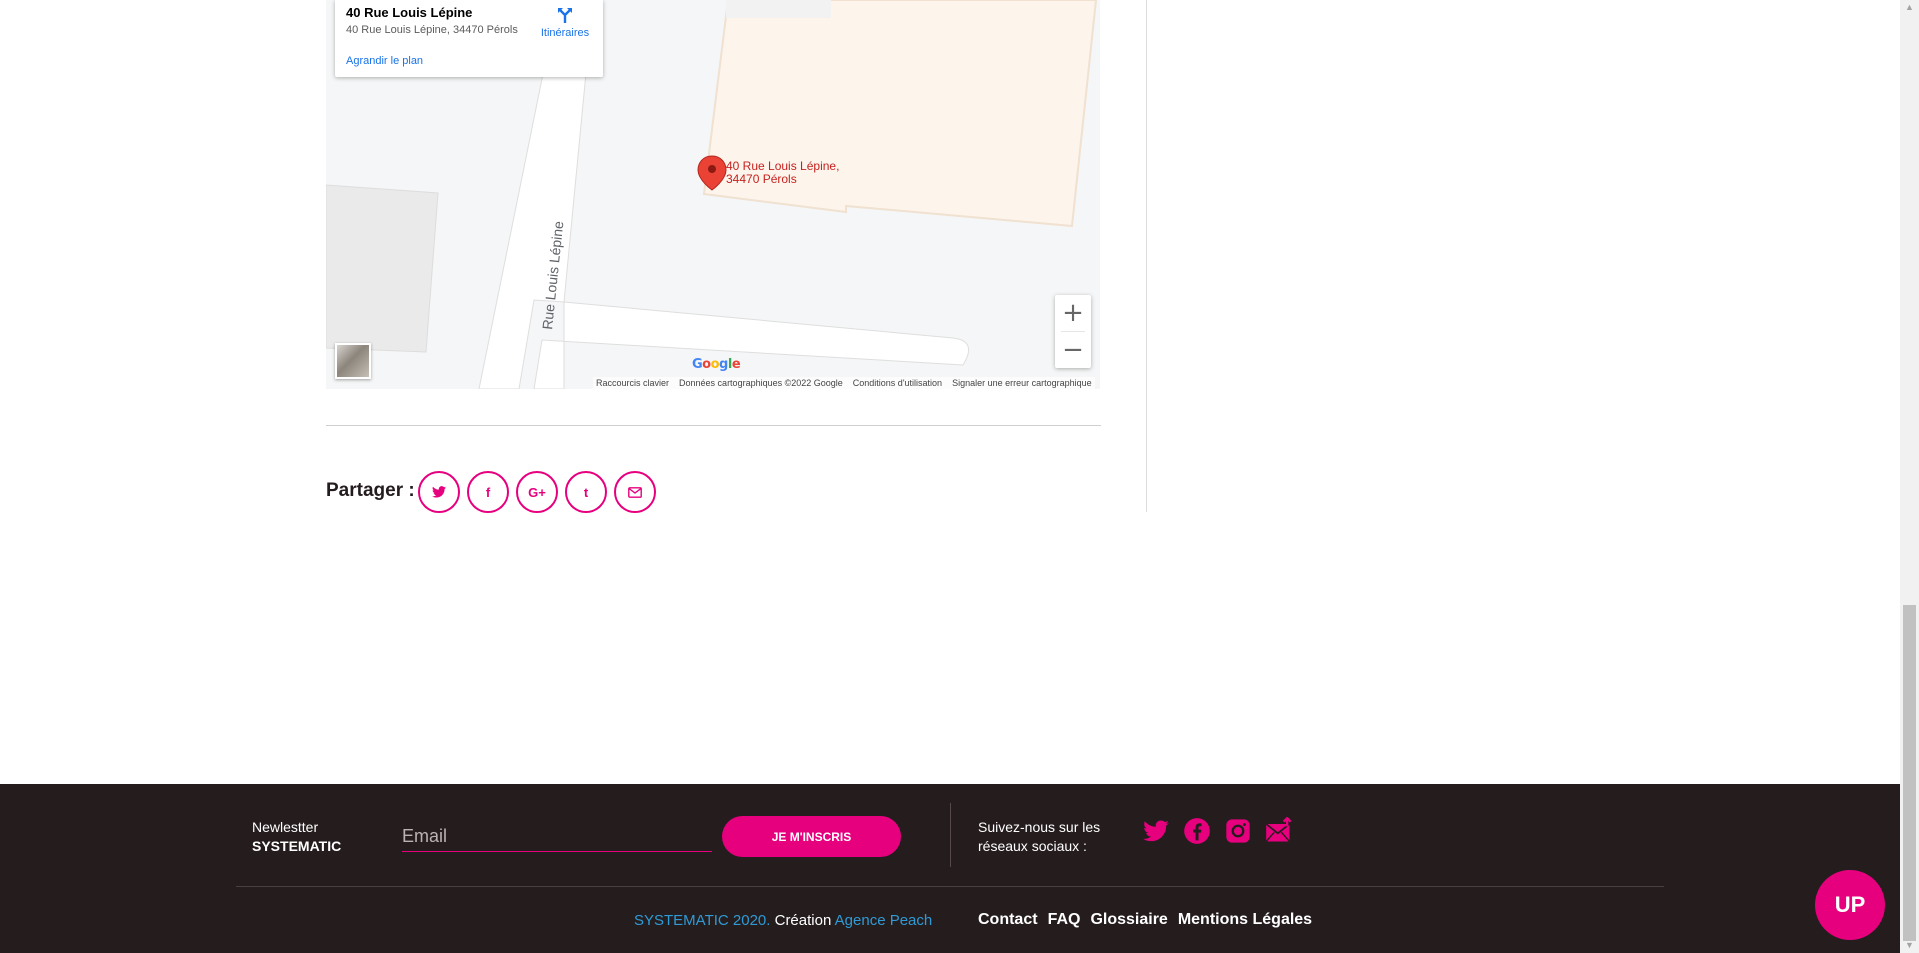 This screenshot has height=953, width=1919. What do you see at coordinates (950, 886) in the screenshot?
I see `footer-horizontal-separator` at bounding box center [950, 886].